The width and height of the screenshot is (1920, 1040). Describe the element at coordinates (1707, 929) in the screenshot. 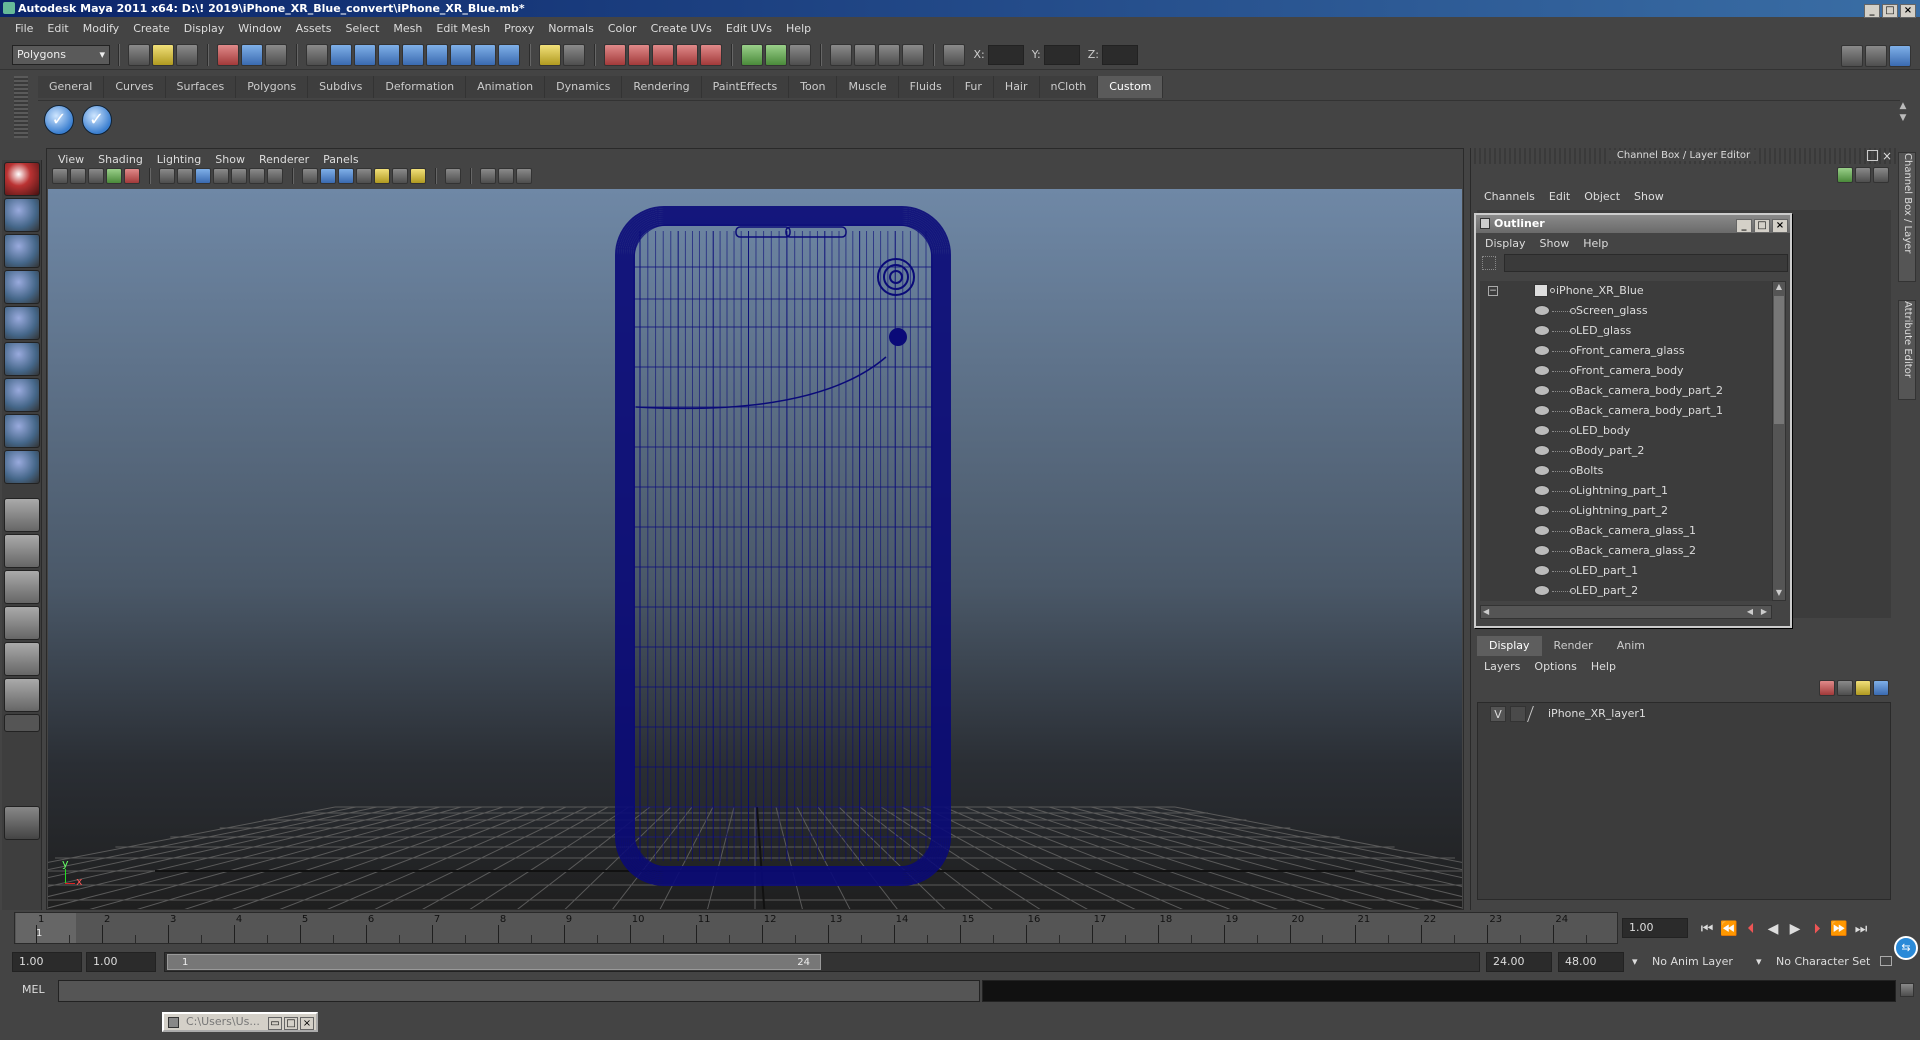

I see `go-to-start-icon: ⏮` at that location.